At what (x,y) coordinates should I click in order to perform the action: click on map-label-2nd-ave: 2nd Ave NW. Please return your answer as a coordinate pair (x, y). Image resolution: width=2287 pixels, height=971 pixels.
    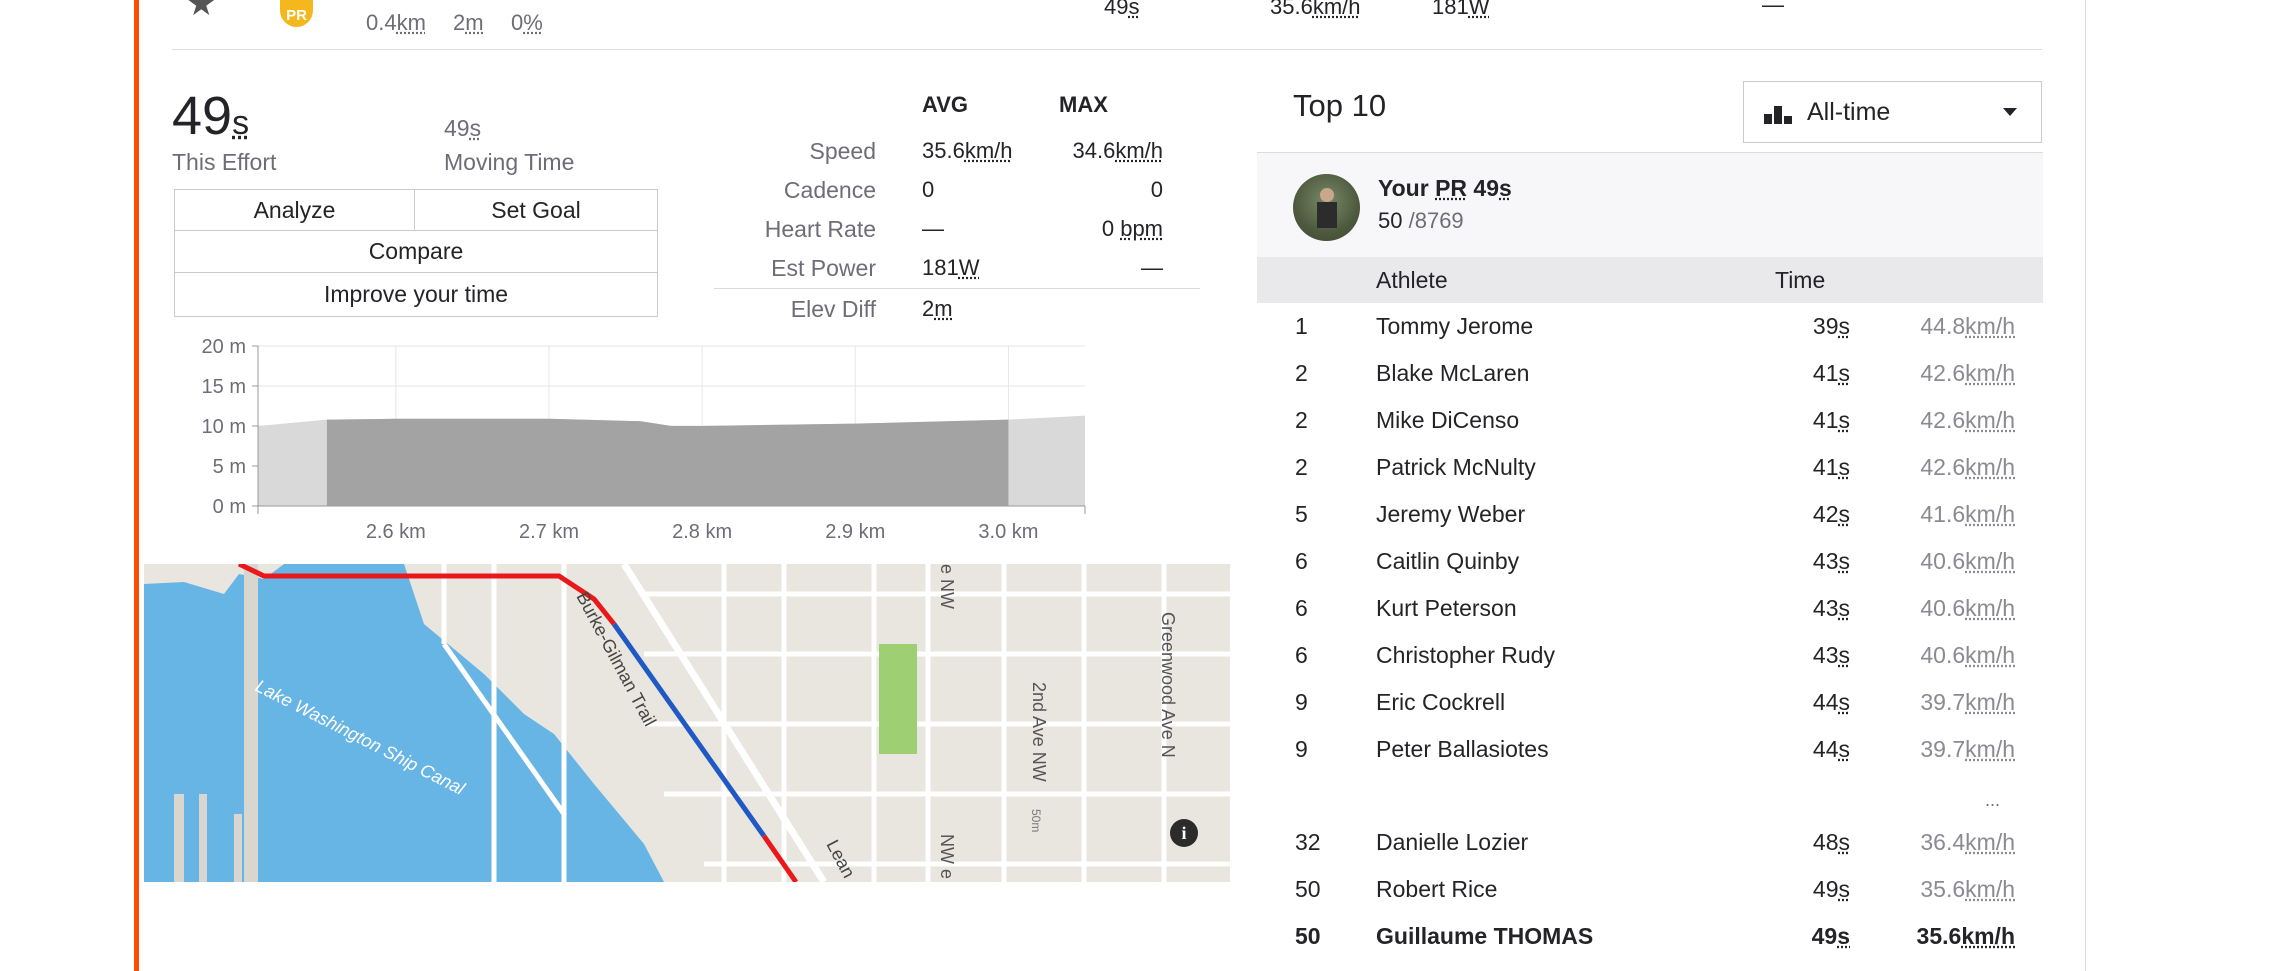
    Looking at the image, I should click on (1039, 732).